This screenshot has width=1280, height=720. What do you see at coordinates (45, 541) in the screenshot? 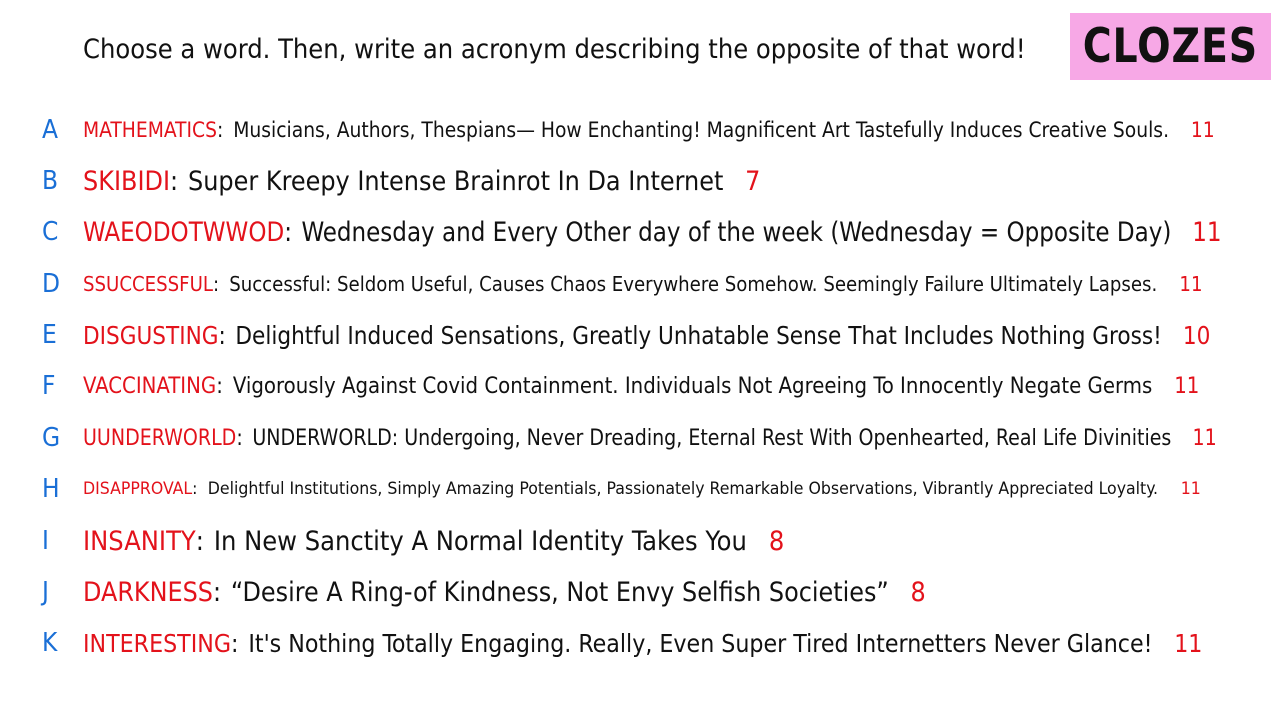
I see `row-letter: I` at bounding box center [45, 541].